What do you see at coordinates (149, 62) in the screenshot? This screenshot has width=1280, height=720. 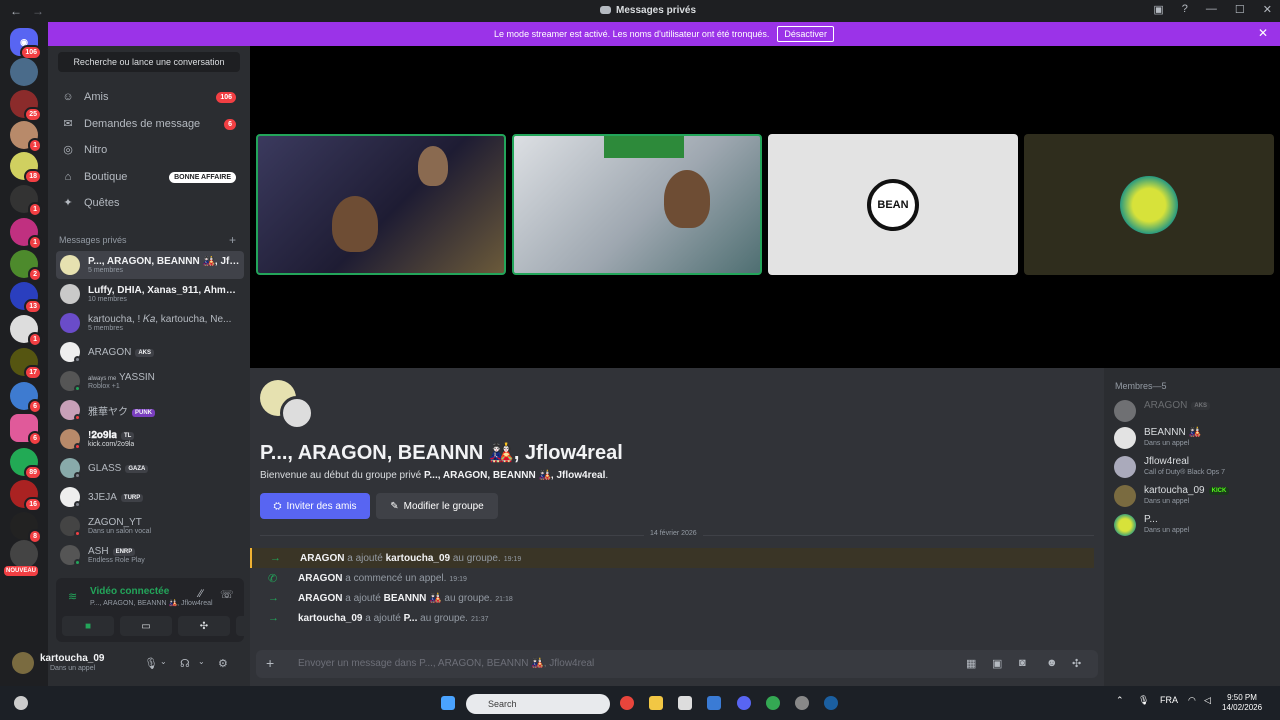 I see `search-conversation-button: Recherche ou lance une conversation` at bounding box center [149, 62].